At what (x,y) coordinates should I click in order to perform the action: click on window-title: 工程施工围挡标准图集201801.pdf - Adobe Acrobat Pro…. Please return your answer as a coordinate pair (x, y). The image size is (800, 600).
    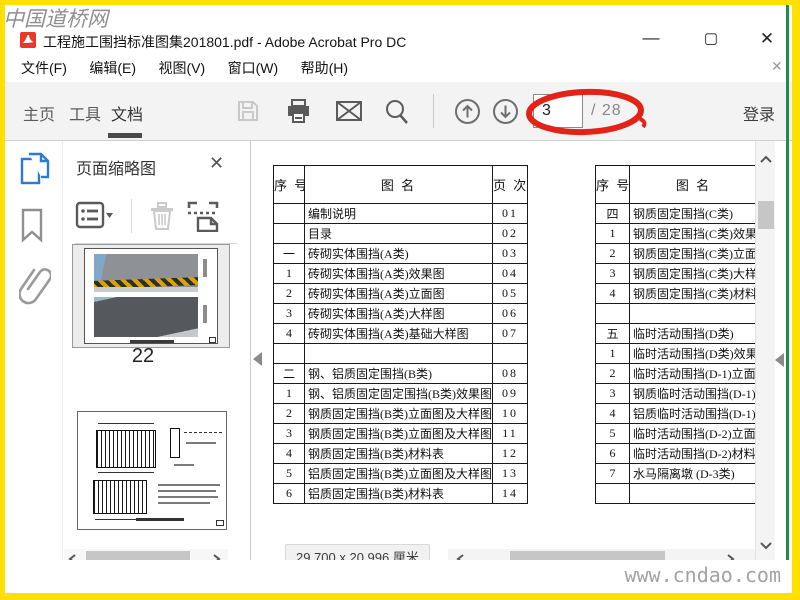
    Looking at the image, I should click on (225, 42).